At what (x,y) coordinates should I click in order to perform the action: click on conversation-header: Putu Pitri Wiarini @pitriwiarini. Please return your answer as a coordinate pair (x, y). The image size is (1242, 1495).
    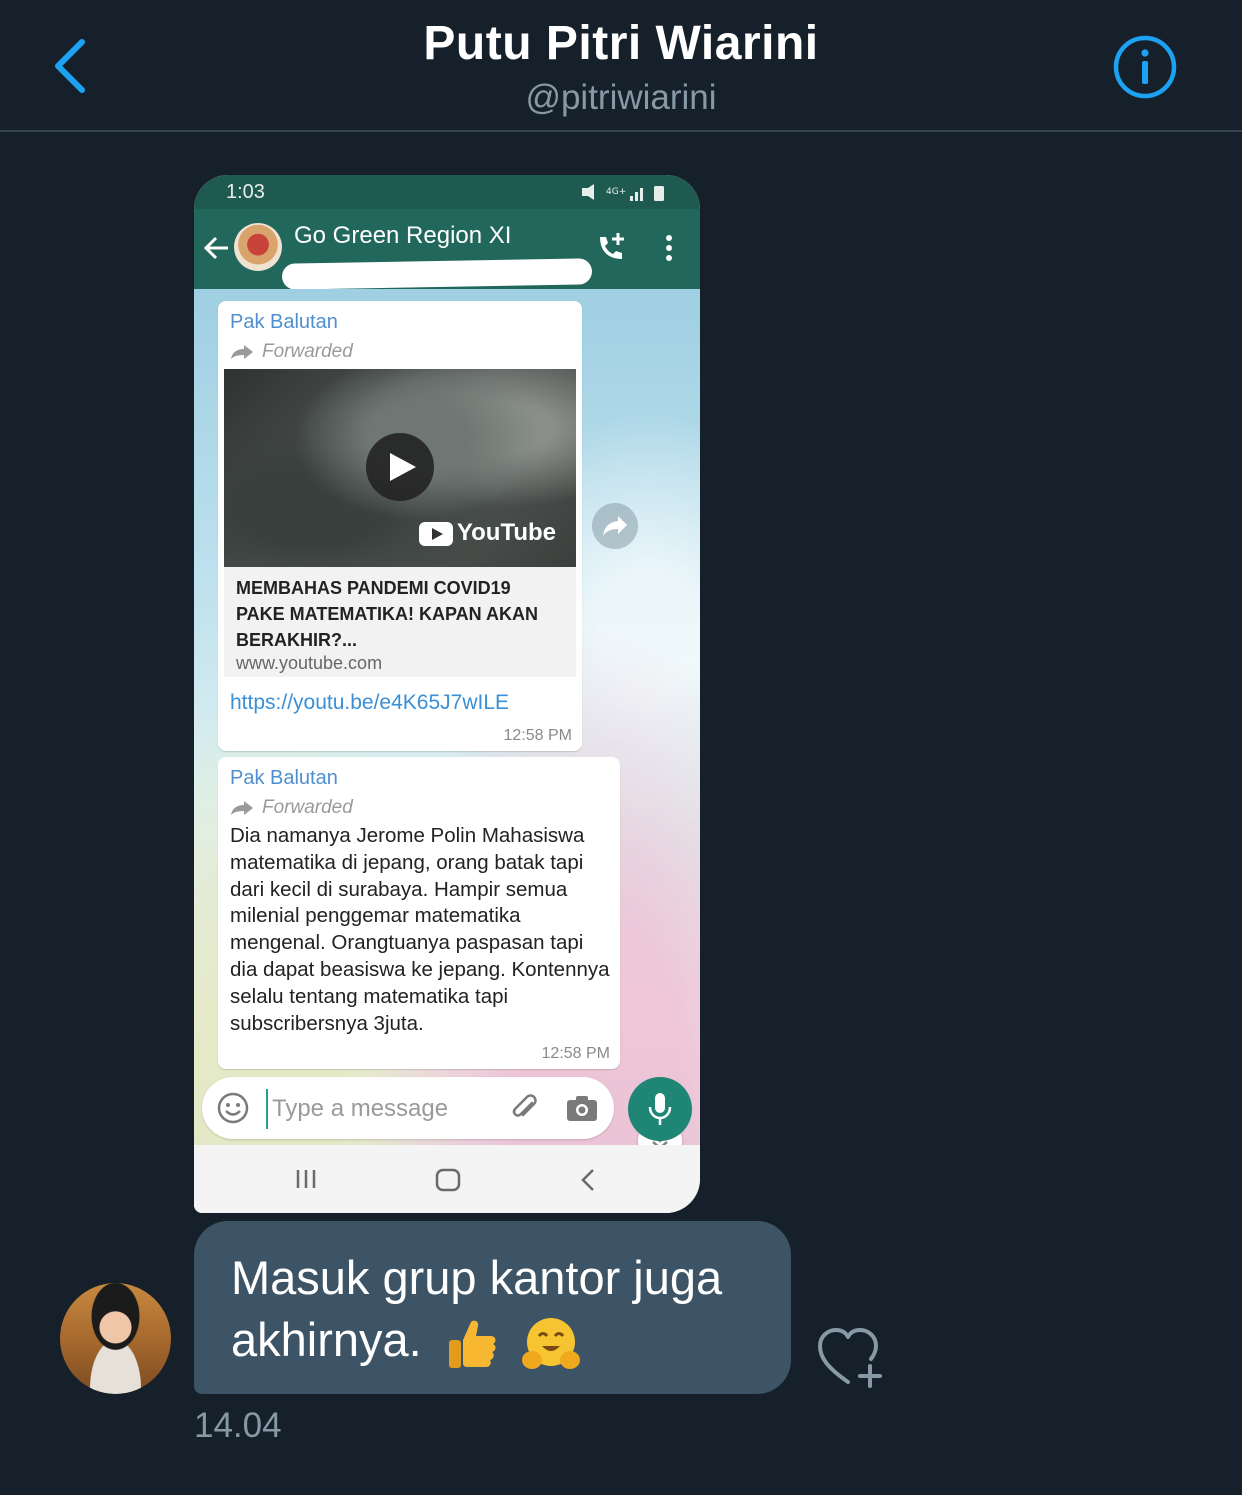
    Looking at the image, I should click on (621, 66).